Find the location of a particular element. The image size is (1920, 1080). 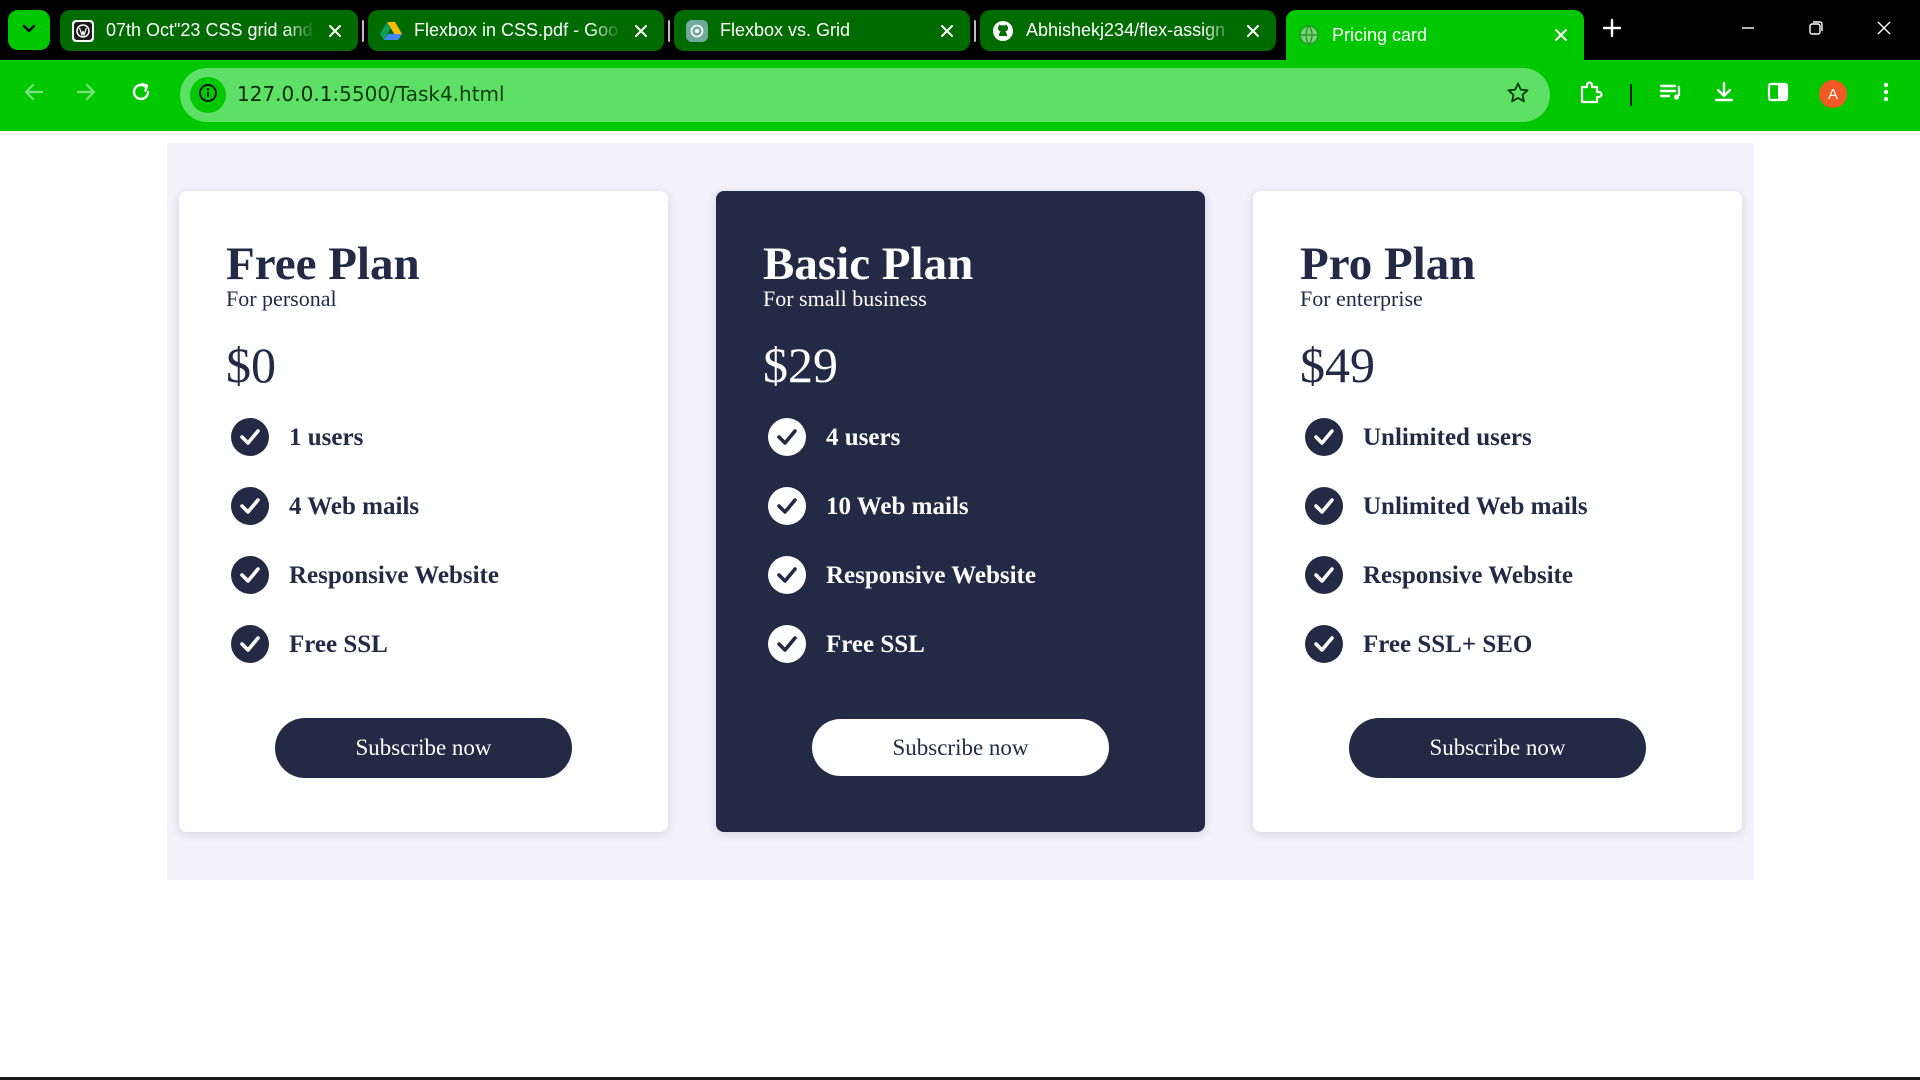

plan-name: Pro Plan is located at coordinates (1388, 264).